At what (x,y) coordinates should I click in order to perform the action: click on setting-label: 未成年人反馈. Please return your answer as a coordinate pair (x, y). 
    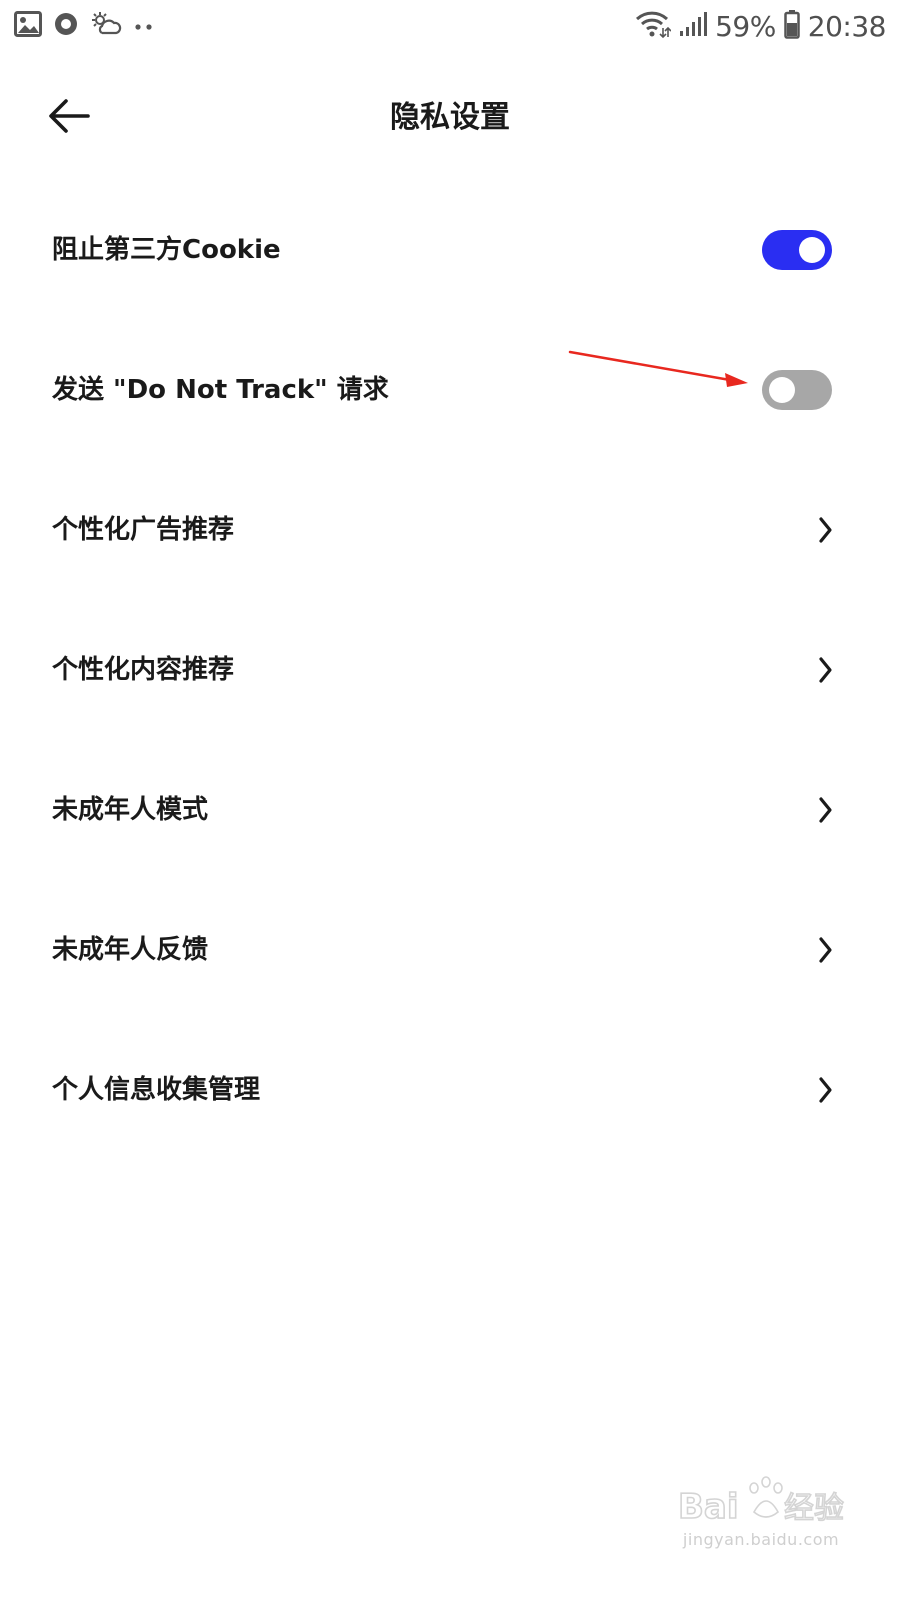
    Looking at the image, I should click on (130, 950).